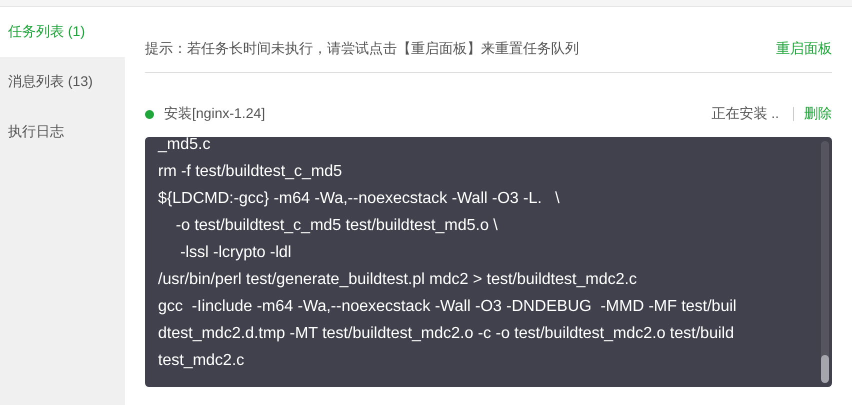 The image size is (852, 405). Describe the element at coordinates (398, 280) in the screenshot. I see `log-line: /usr/bin/perl test/generate_buildtest.pl mdc2 > test/buildtest_mdc2.c` at that location.